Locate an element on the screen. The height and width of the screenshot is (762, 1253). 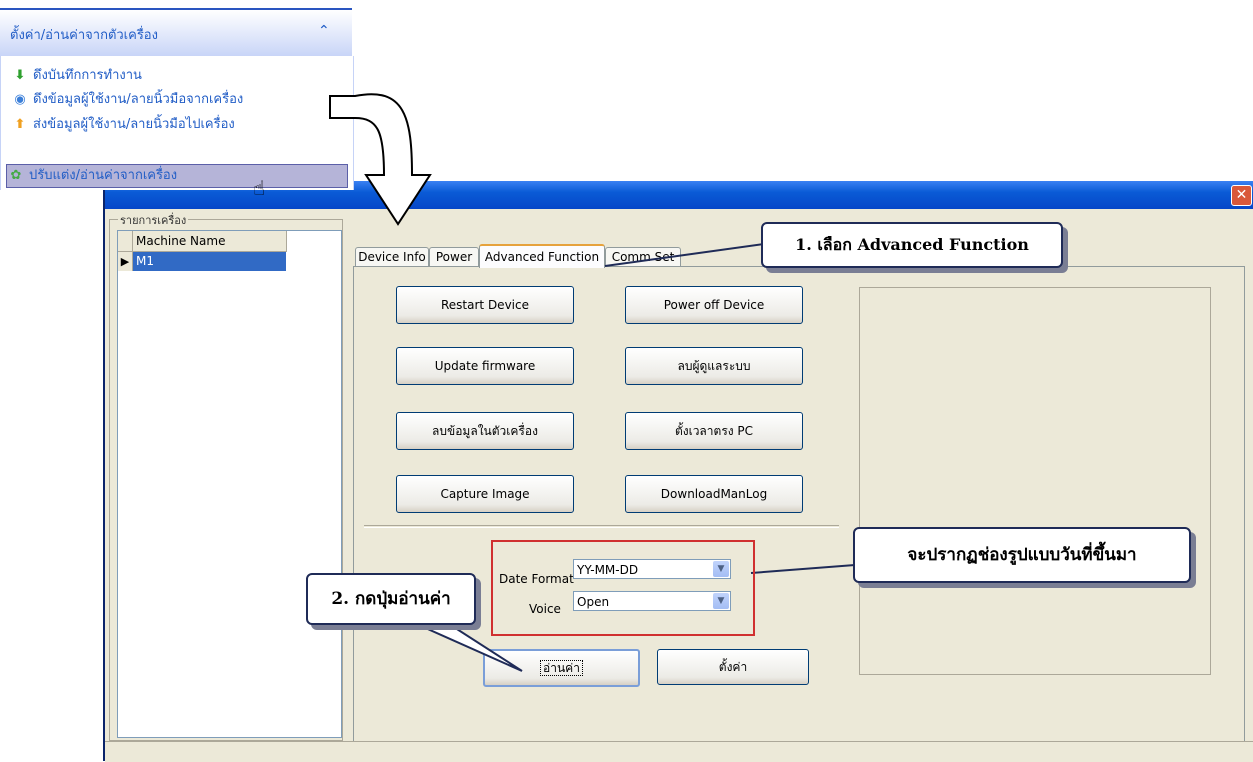
callout-press-read-button: 2. กดปุ่มอ่านค่า is located at coordinates (391, 599).